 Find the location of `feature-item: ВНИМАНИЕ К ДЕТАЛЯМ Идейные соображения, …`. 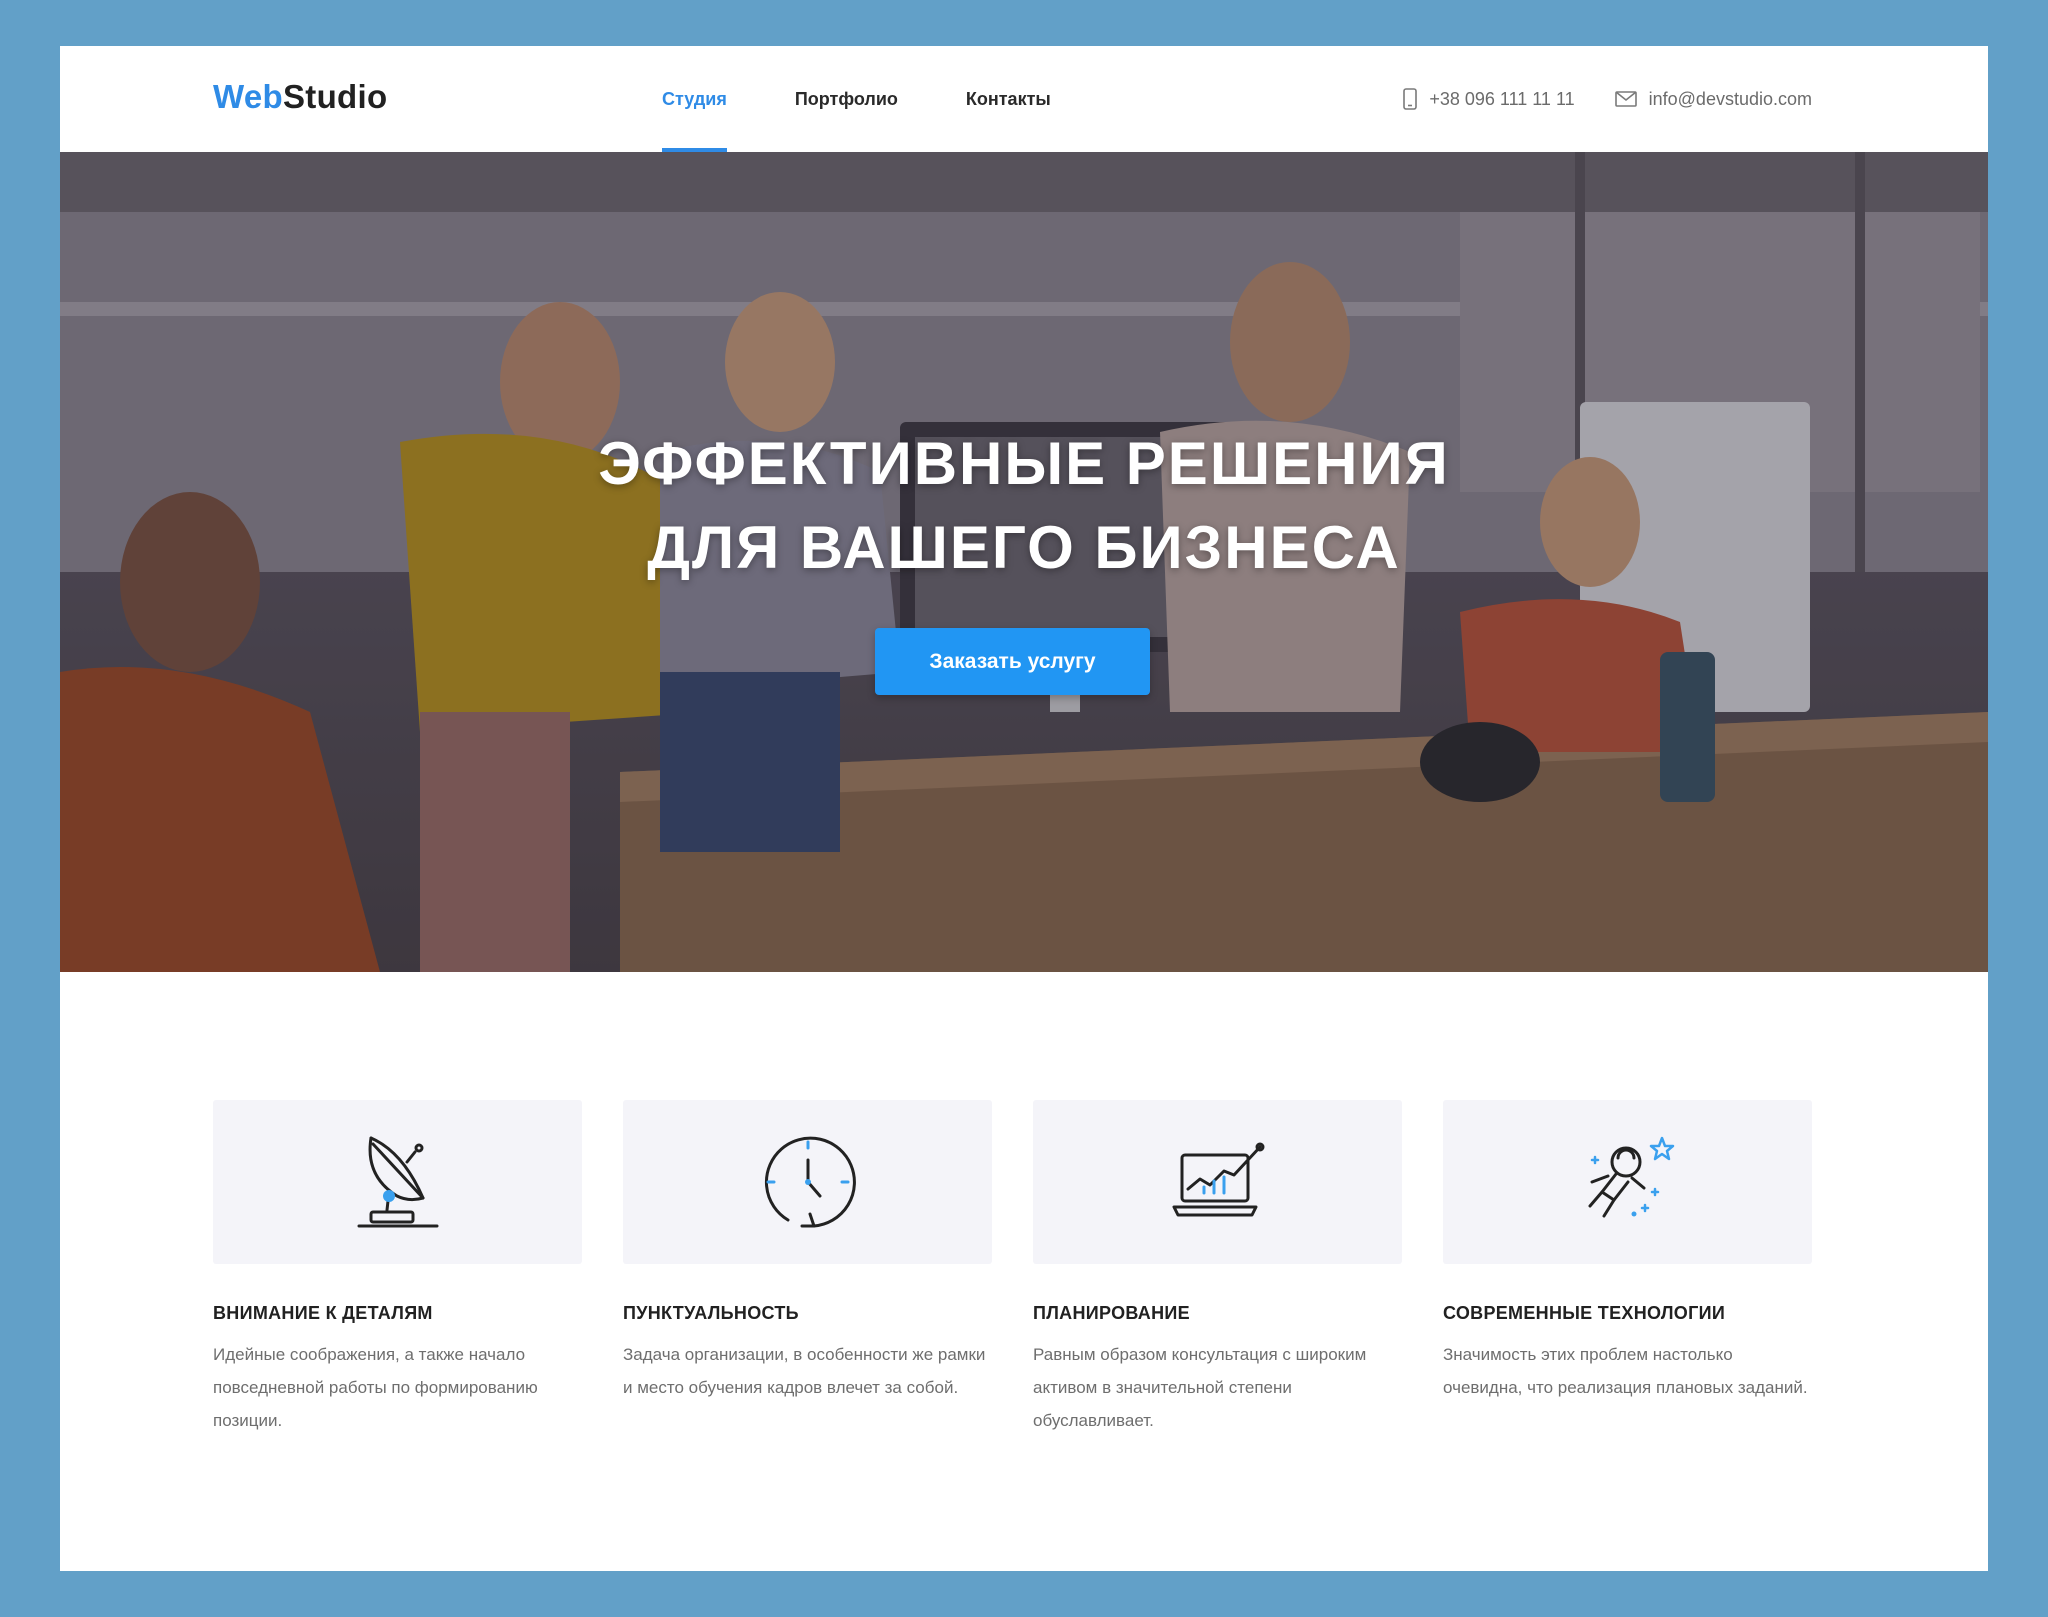

feature-item: ВНИМАНИЕ К ДЕТАЛЯМ Идейные соображения, … is located at coordinates (397, 1268).